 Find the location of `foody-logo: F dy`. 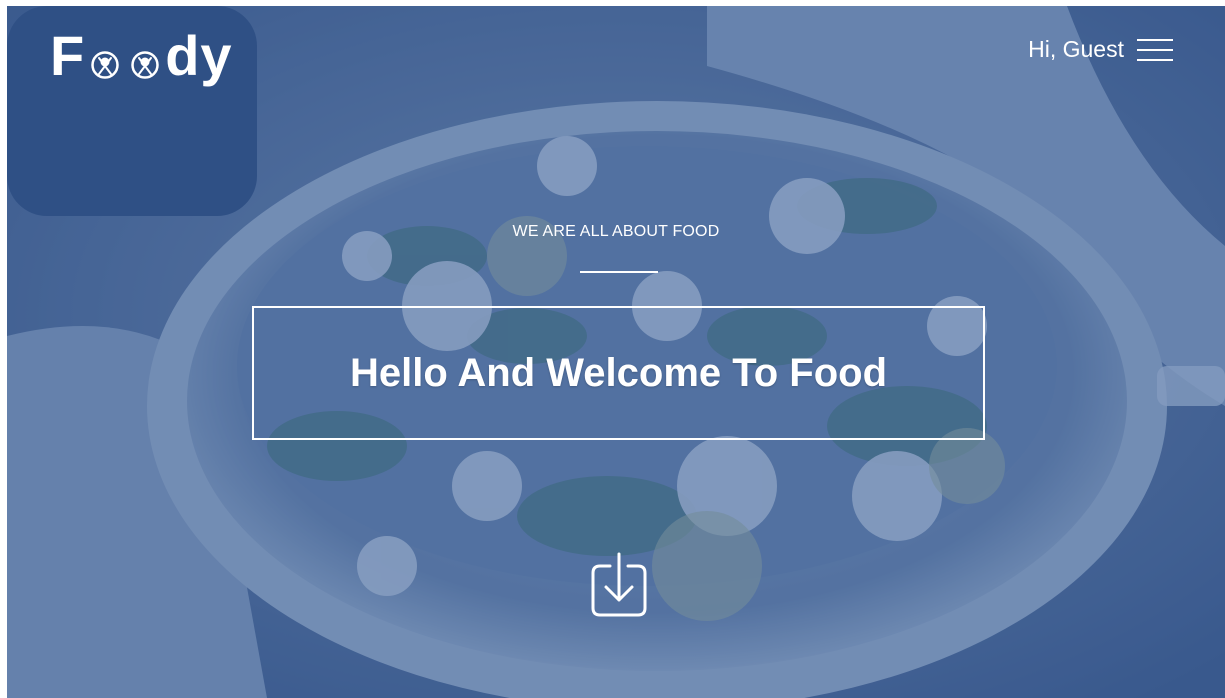

foody-logo: F dy is located at coordinates (141, 54).